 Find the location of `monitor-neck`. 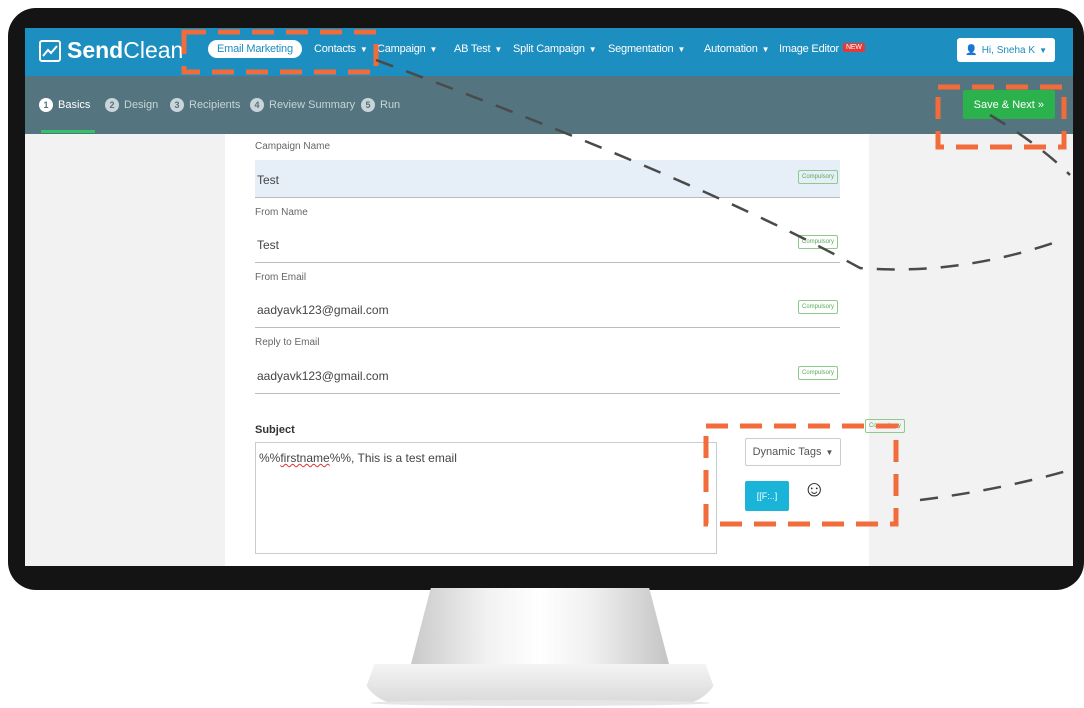

monitor-neck is located at coordinates (540, 628).